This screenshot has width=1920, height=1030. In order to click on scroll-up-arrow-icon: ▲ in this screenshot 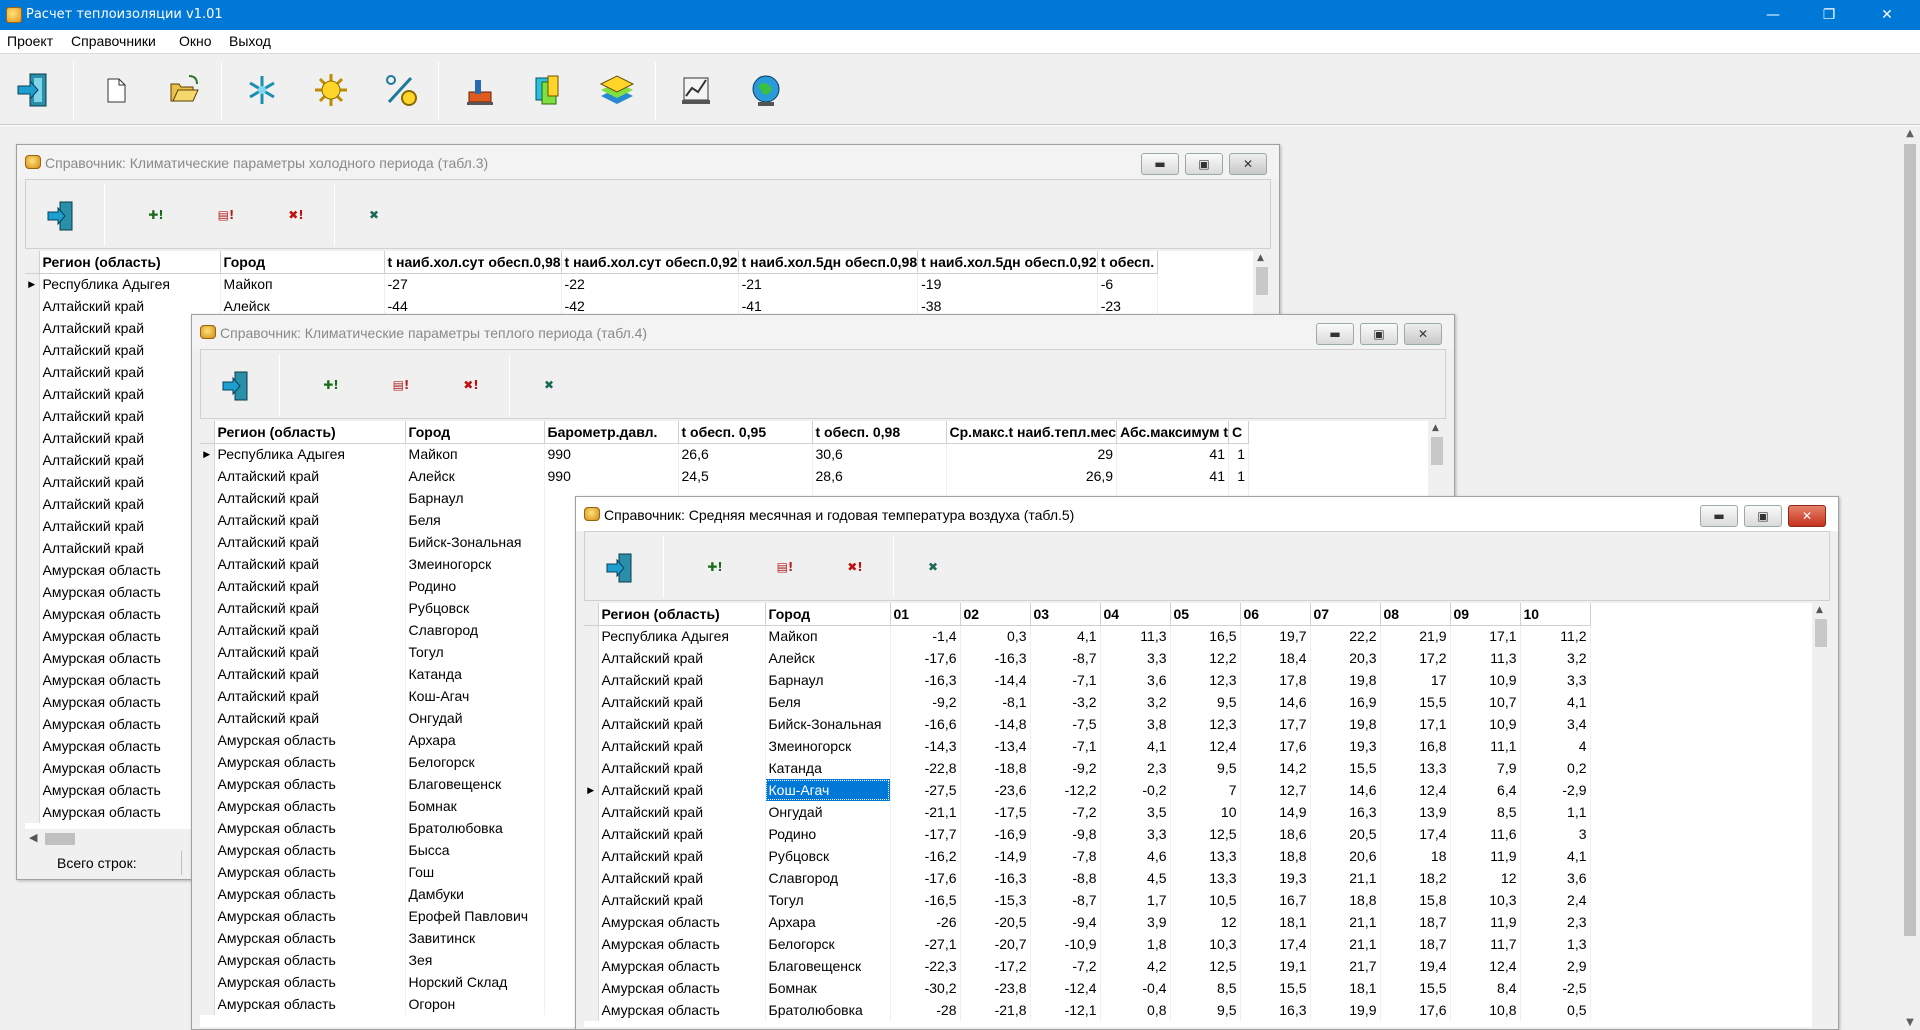, I will do `click(1910, 133)`.